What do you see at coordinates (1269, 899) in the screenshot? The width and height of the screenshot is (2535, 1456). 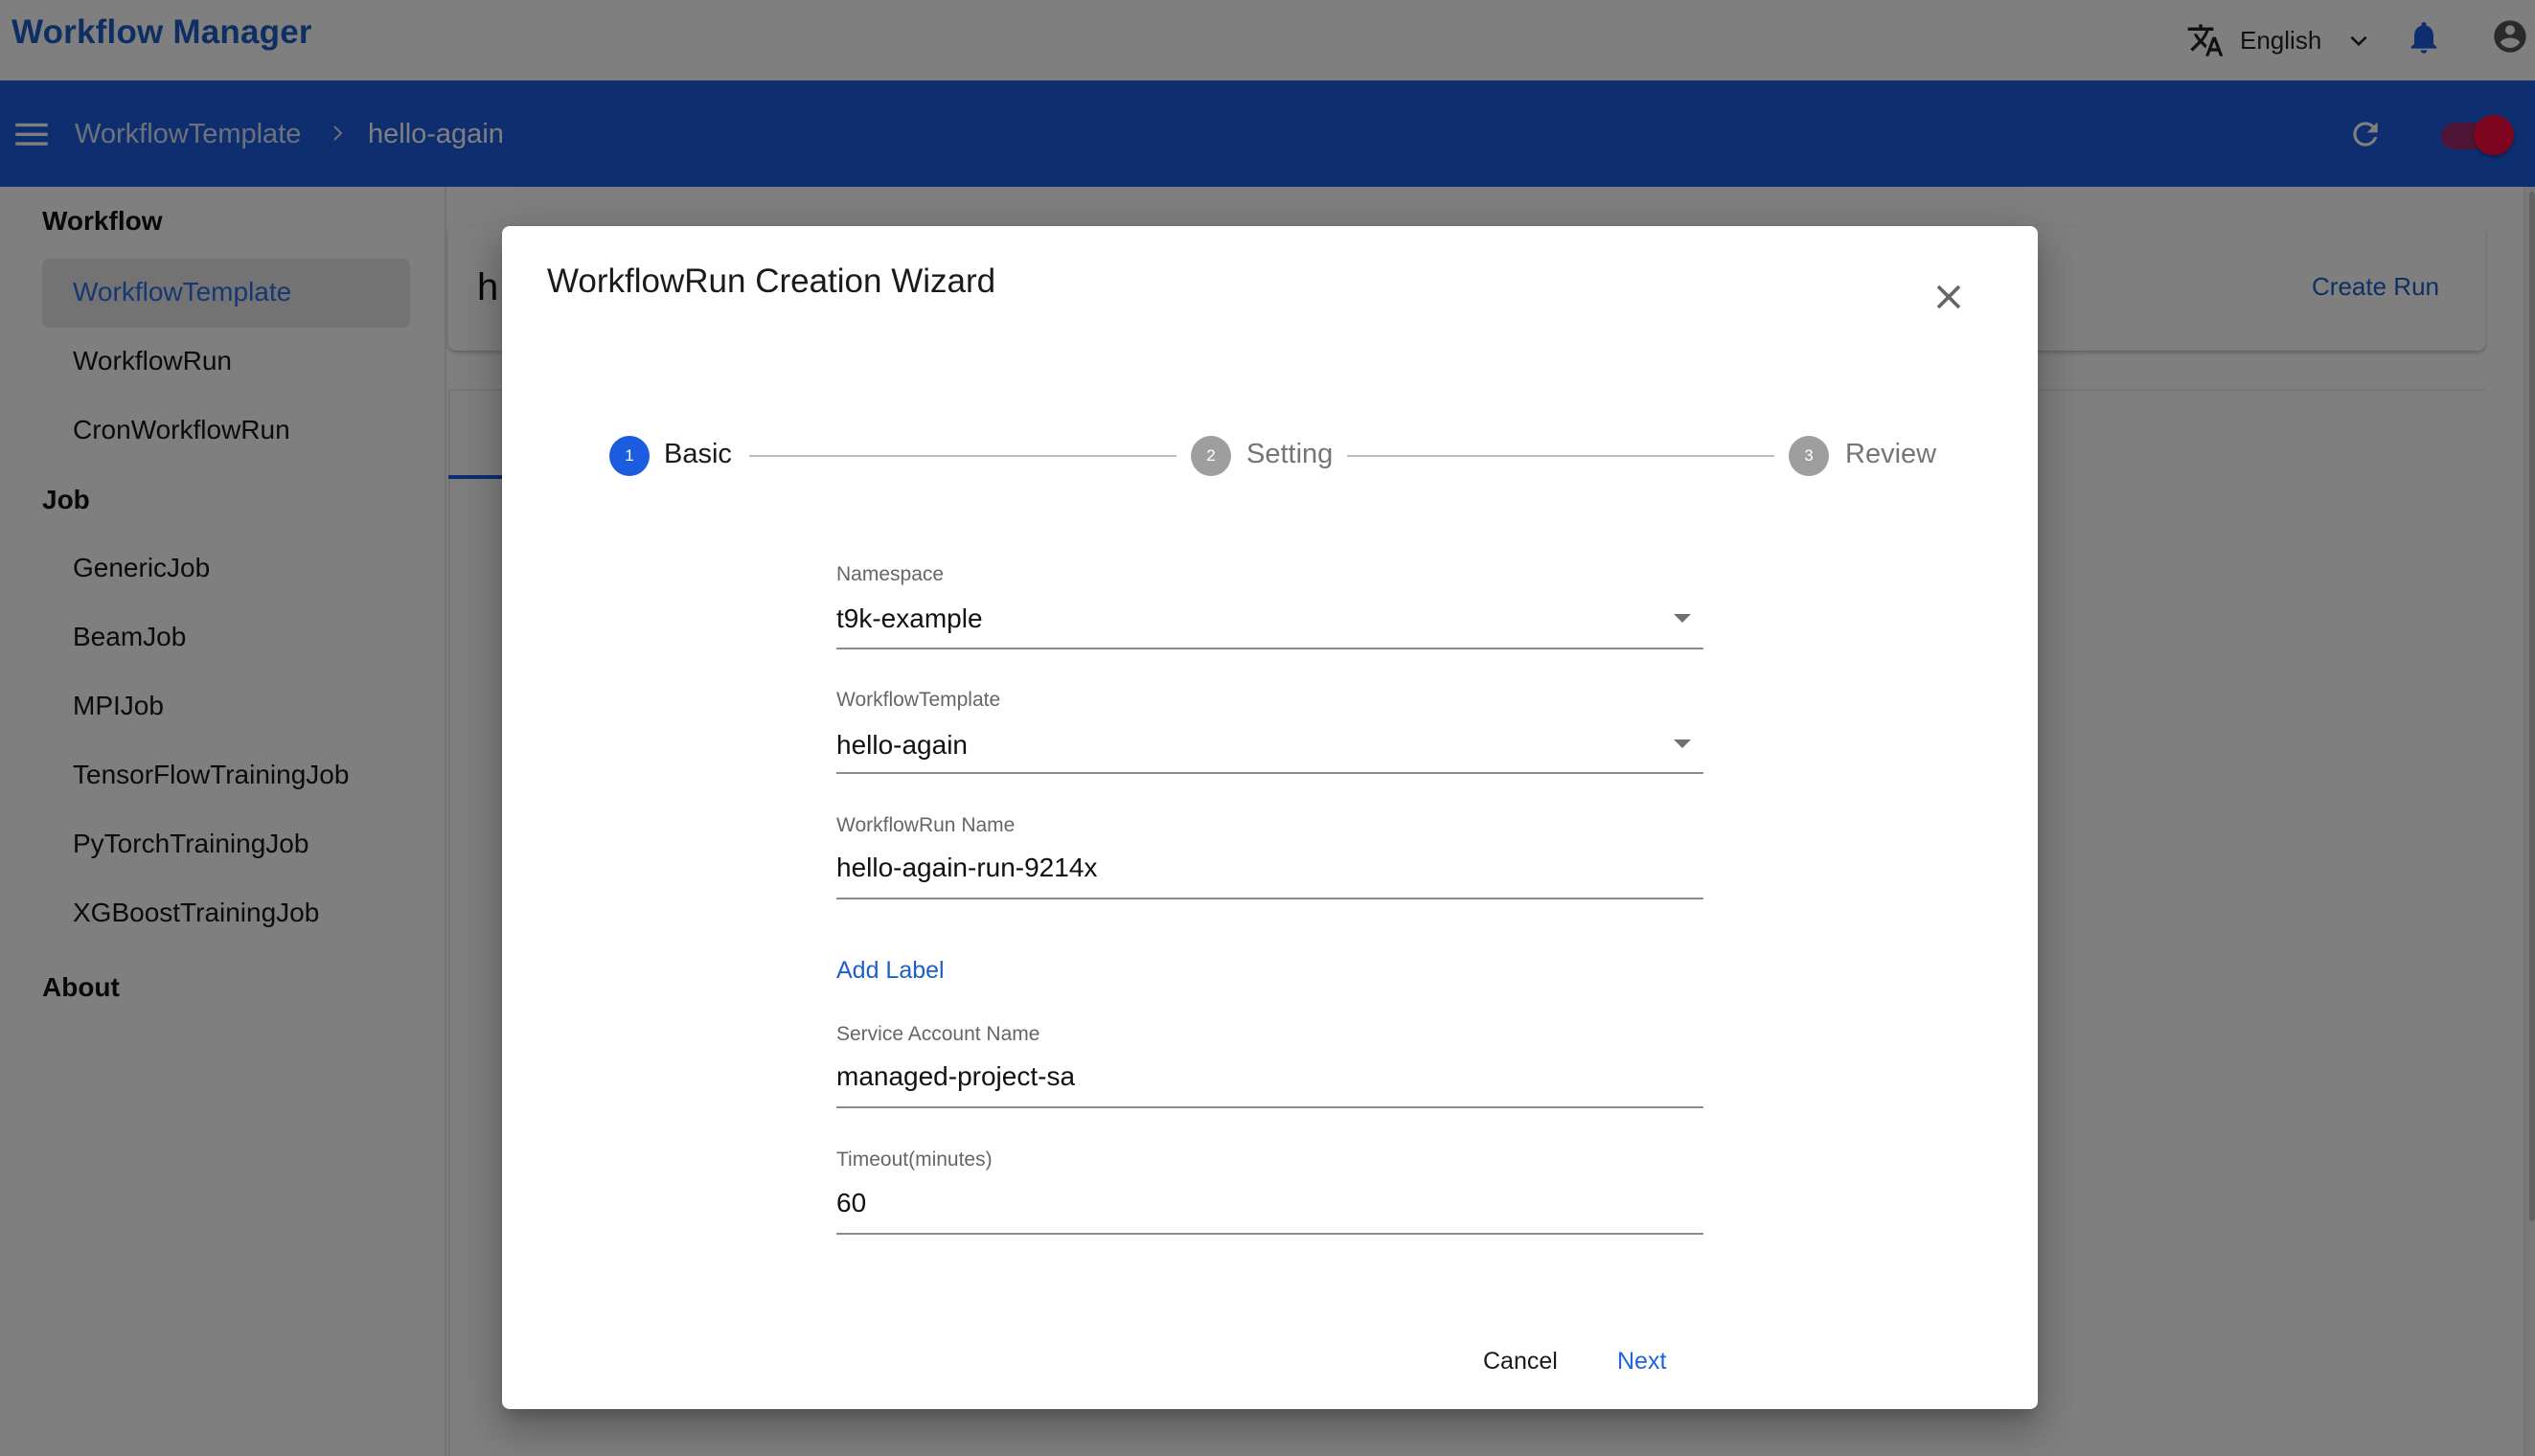 I see `workflowrun-name-underline` at bounding box center [1269, 899].